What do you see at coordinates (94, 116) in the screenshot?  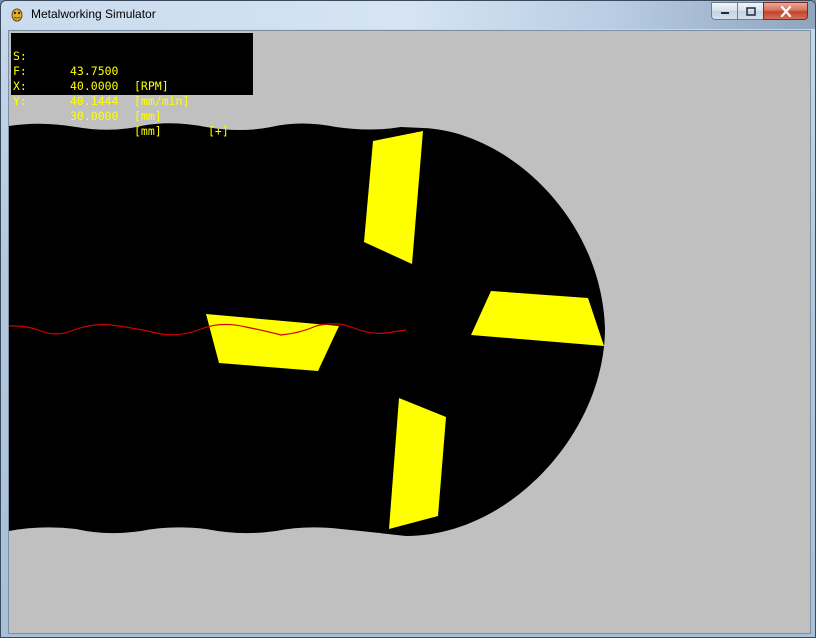 I see `y-position-value: 30.0000` at bounding box center [94, 116].